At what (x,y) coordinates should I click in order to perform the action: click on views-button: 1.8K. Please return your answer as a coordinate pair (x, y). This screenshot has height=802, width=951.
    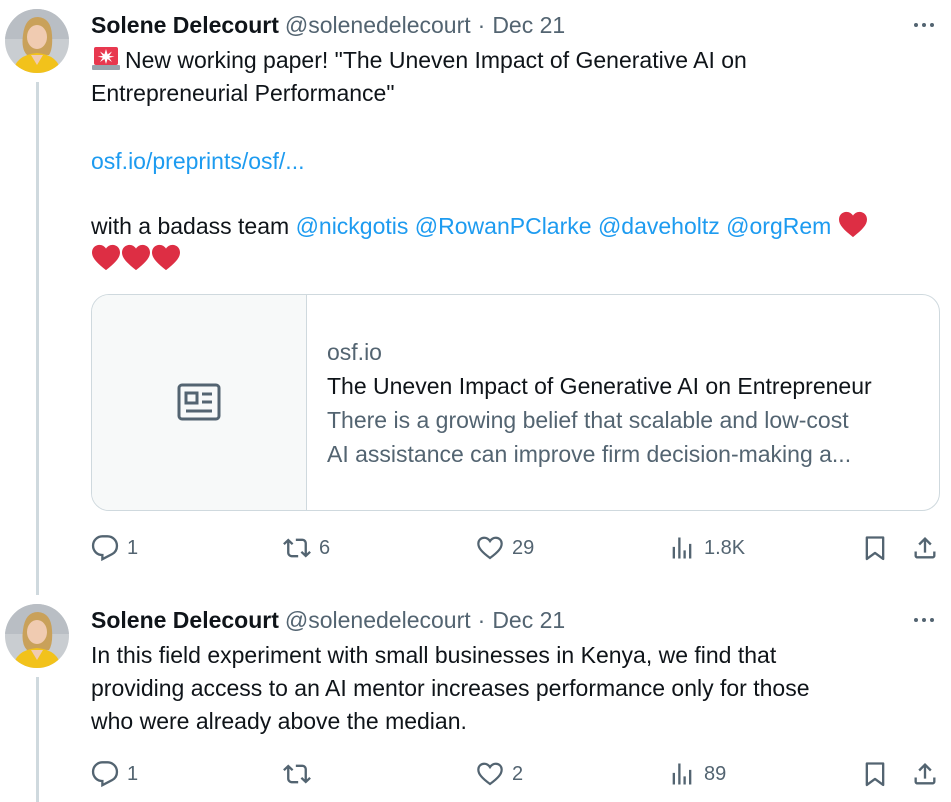
    Looking at the image, I should click on (706, 548).